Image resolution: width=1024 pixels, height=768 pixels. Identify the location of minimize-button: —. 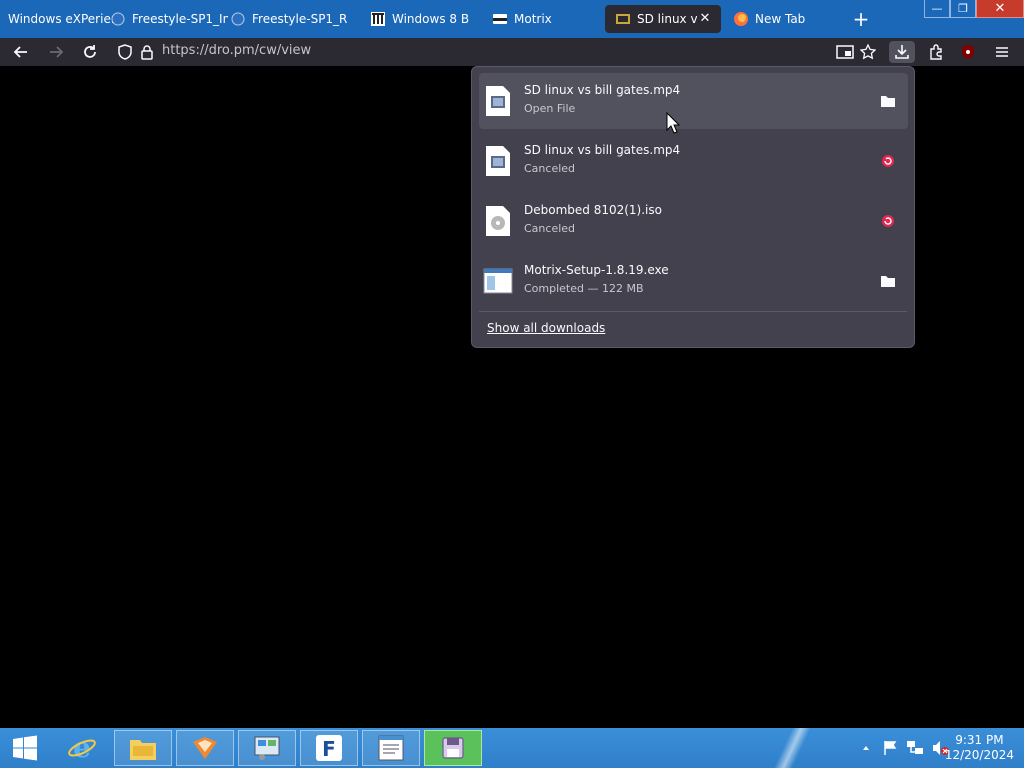
(937, 9).